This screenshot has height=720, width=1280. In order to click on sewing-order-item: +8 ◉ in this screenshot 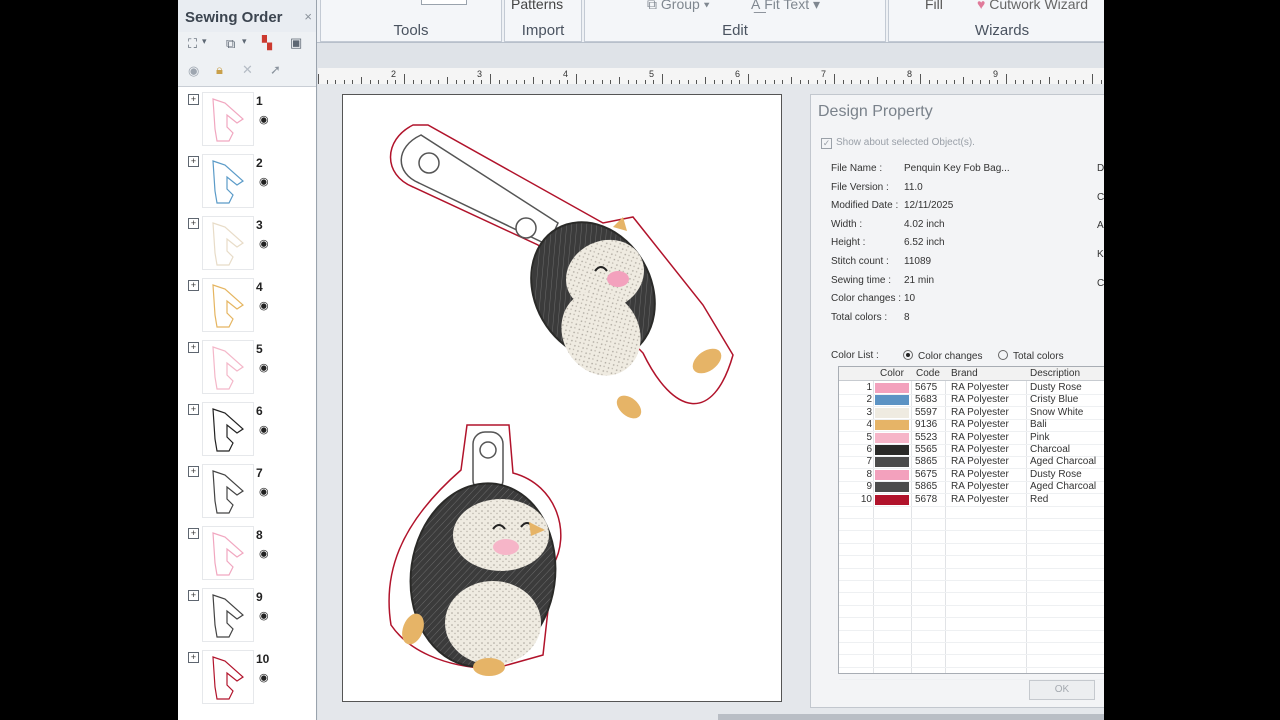, I will do `click(247, 553)`.